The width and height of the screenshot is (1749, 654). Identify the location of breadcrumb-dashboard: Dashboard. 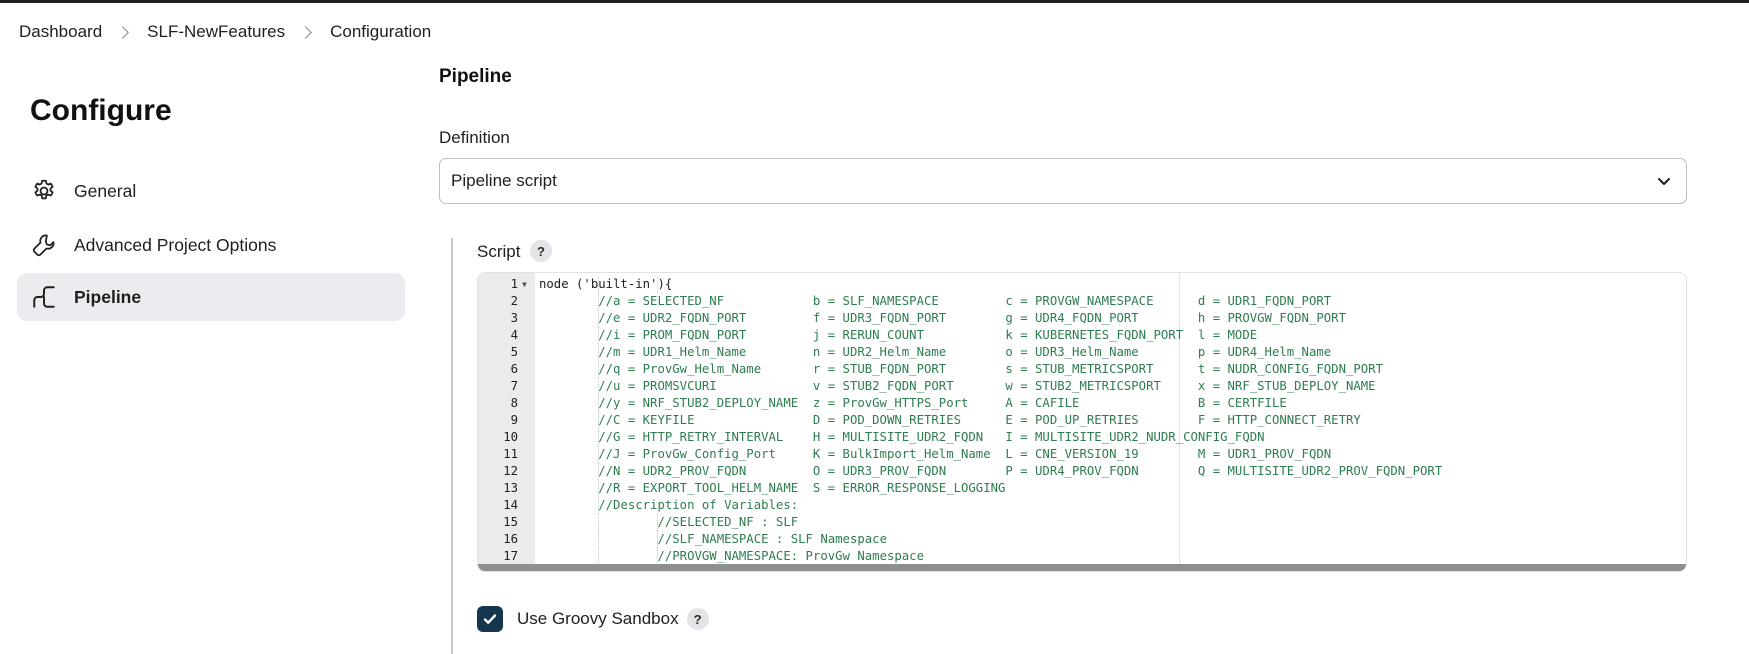
(60, 32).